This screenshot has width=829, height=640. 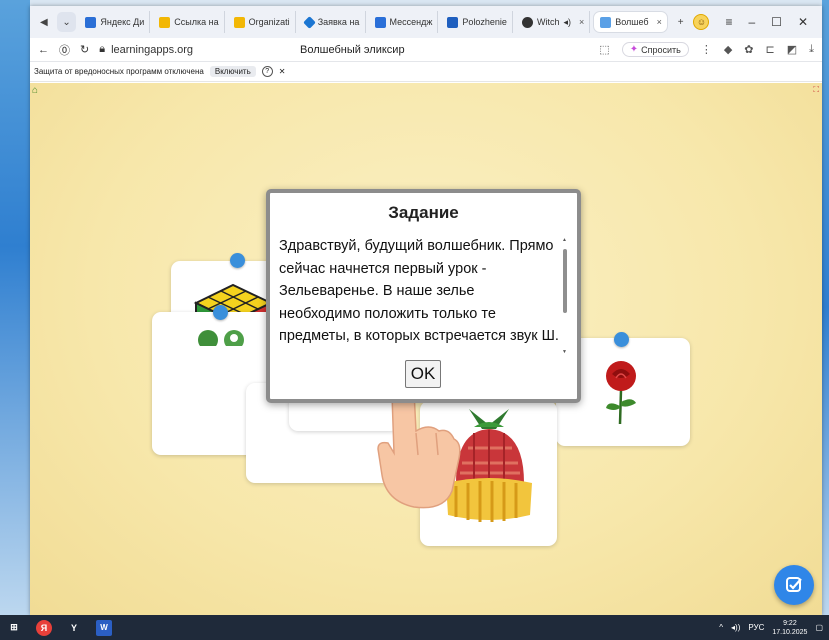 I want to click on close-window-icon: ✕, so click(x=803, y=22).